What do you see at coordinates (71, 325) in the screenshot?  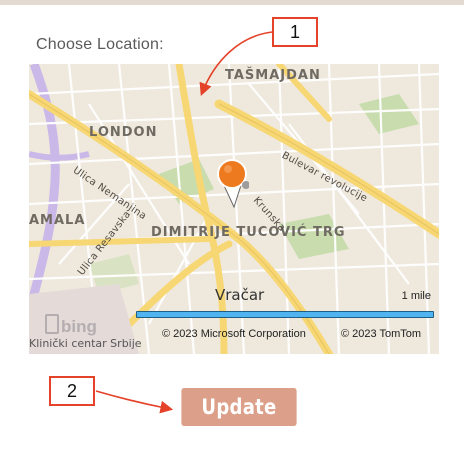 I see `bing-logo-icon: bing` at bounding box center [71, 325].